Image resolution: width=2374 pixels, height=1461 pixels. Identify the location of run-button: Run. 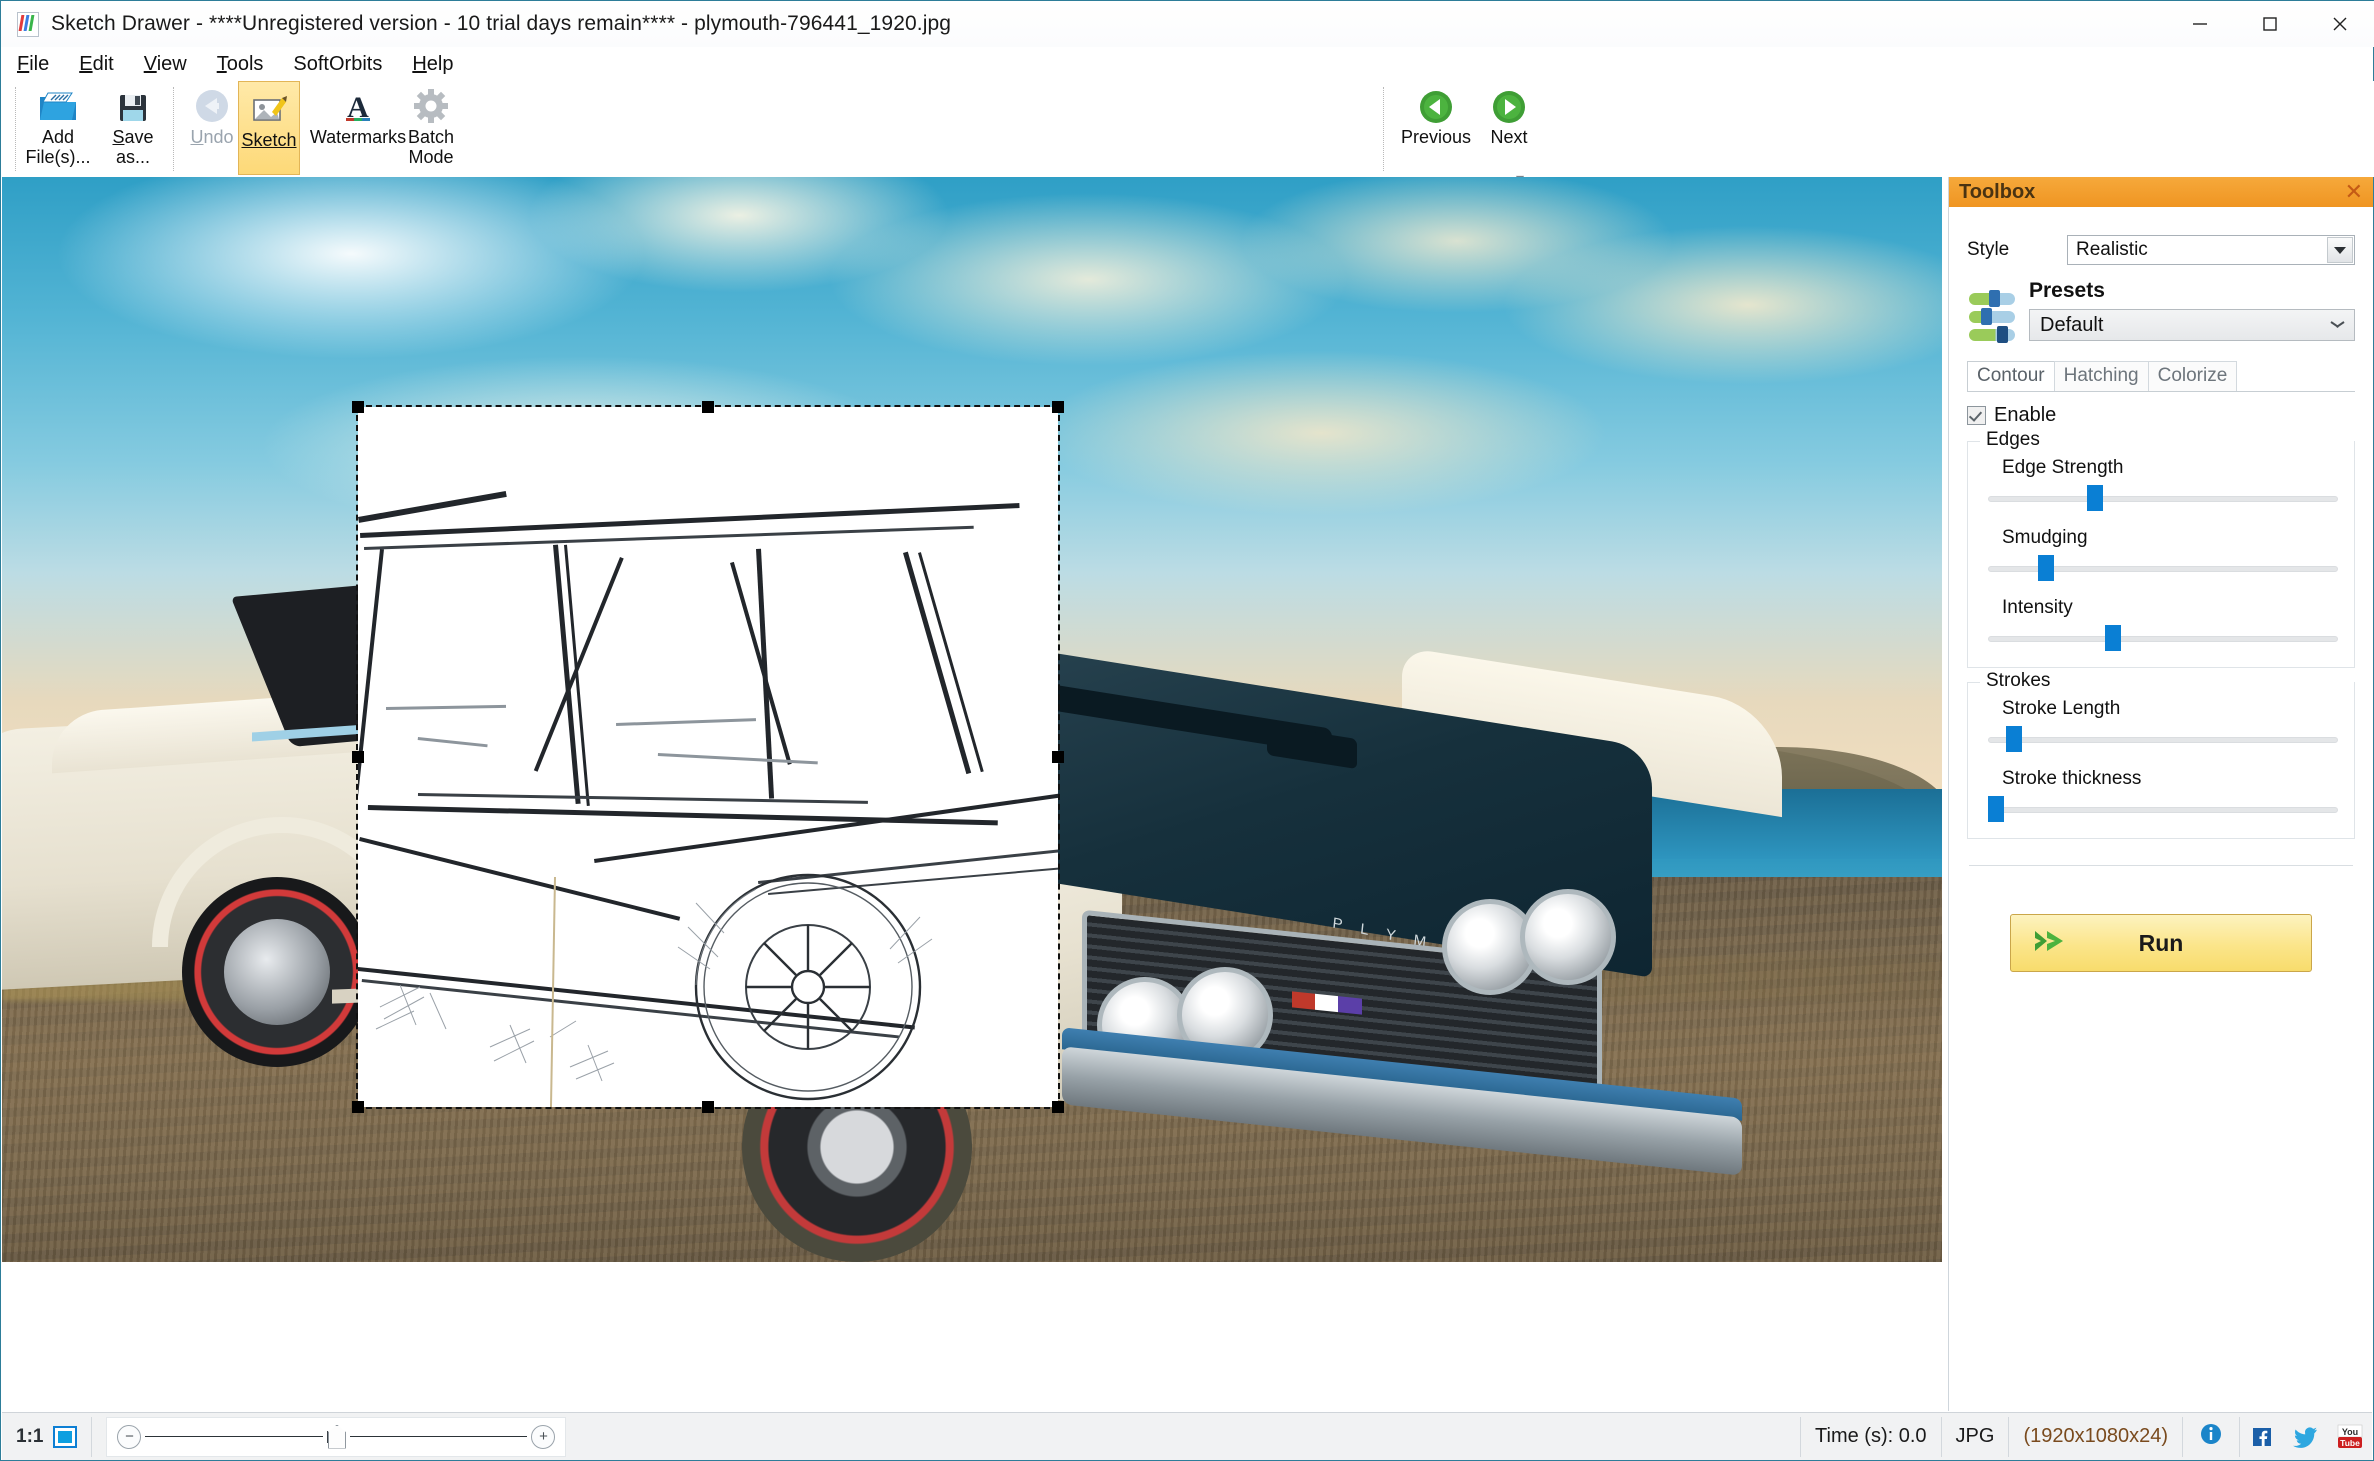
(2161, 943).